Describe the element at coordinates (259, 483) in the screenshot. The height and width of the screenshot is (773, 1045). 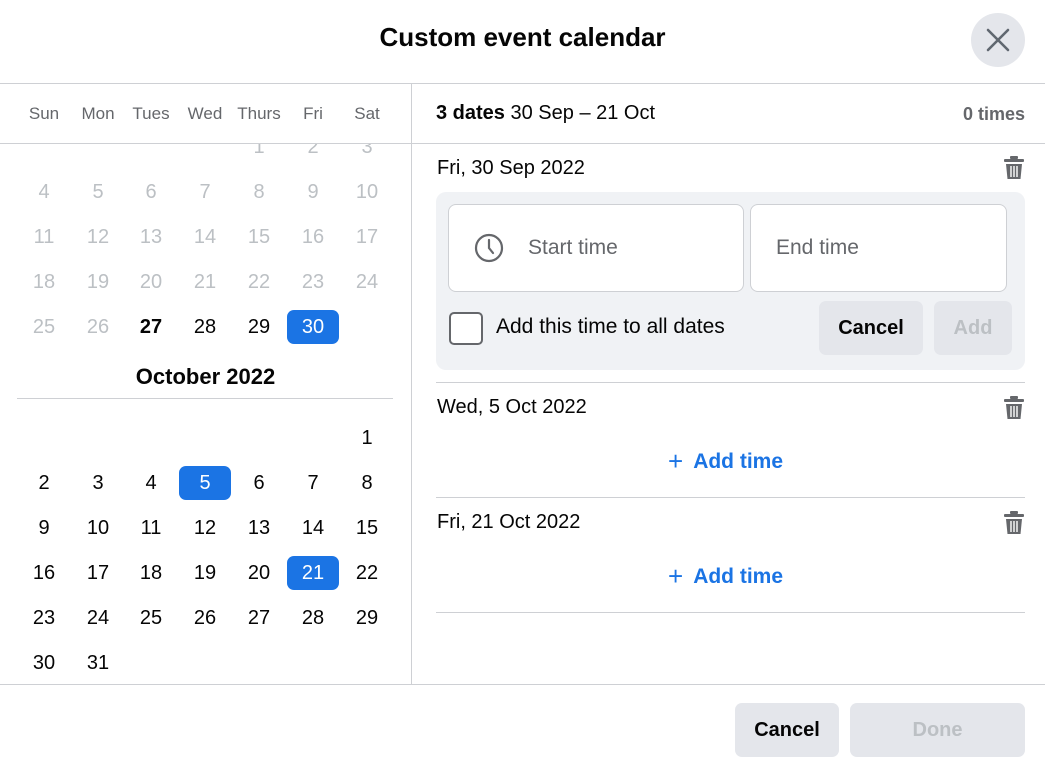
I see `oct-day-6: 6` at that location.